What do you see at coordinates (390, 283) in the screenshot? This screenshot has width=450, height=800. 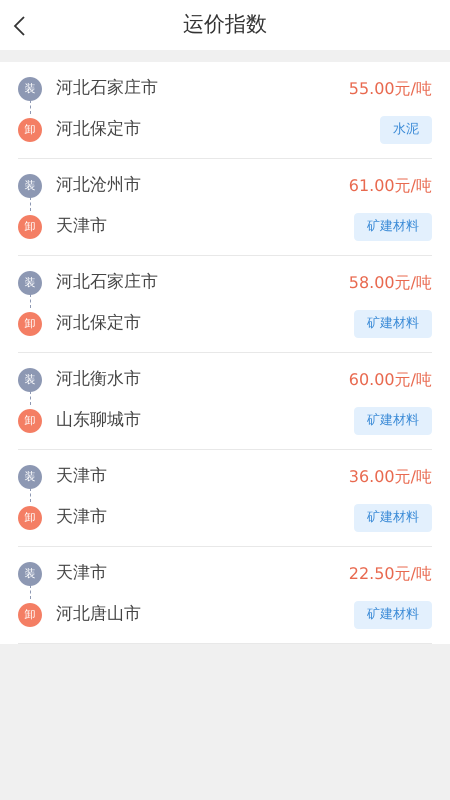 I see `price: 58.00元/吨` at bounding box center [390, 283].